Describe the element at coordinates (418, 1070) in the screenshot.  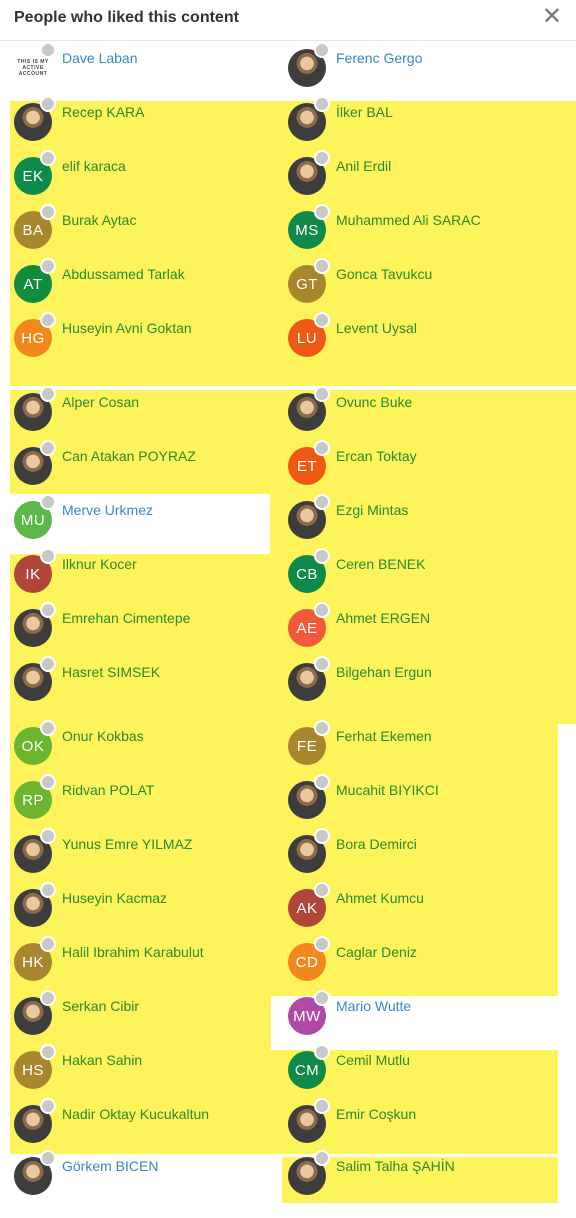
I see `person-item: CM Cemil Mutlu` at that location.